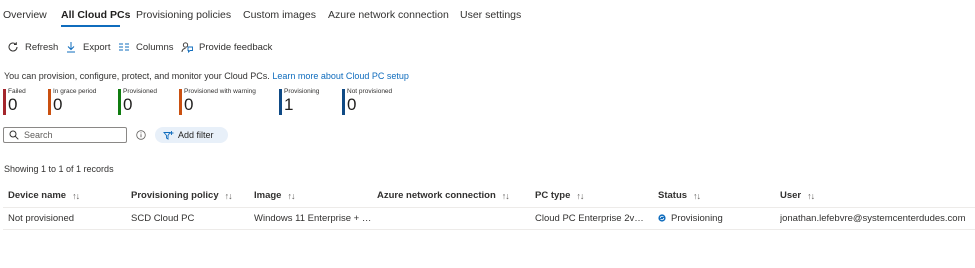 The width and height of the screenshot is (975, 268). I want to click on feedback-icon, so click(187, 47).